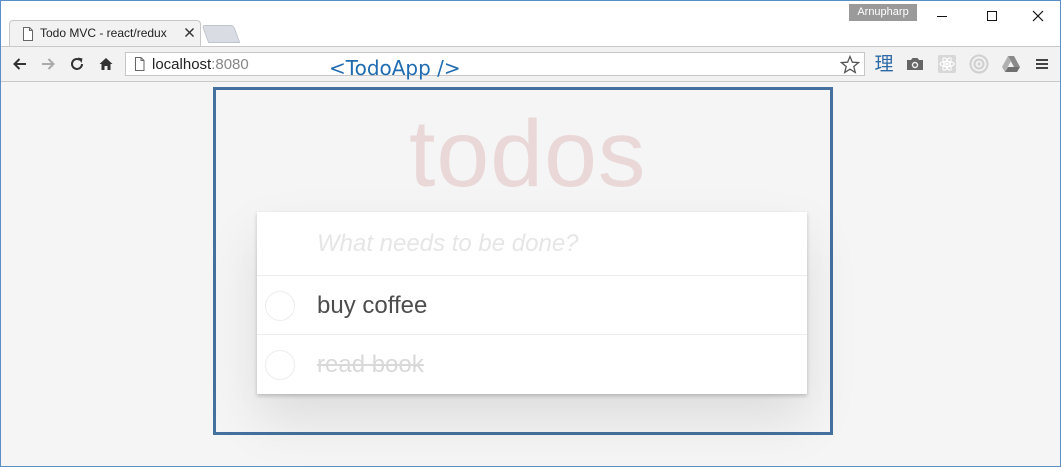 The image size is (1061, 467). I want to click on drive-icon, so click(1011, 64).